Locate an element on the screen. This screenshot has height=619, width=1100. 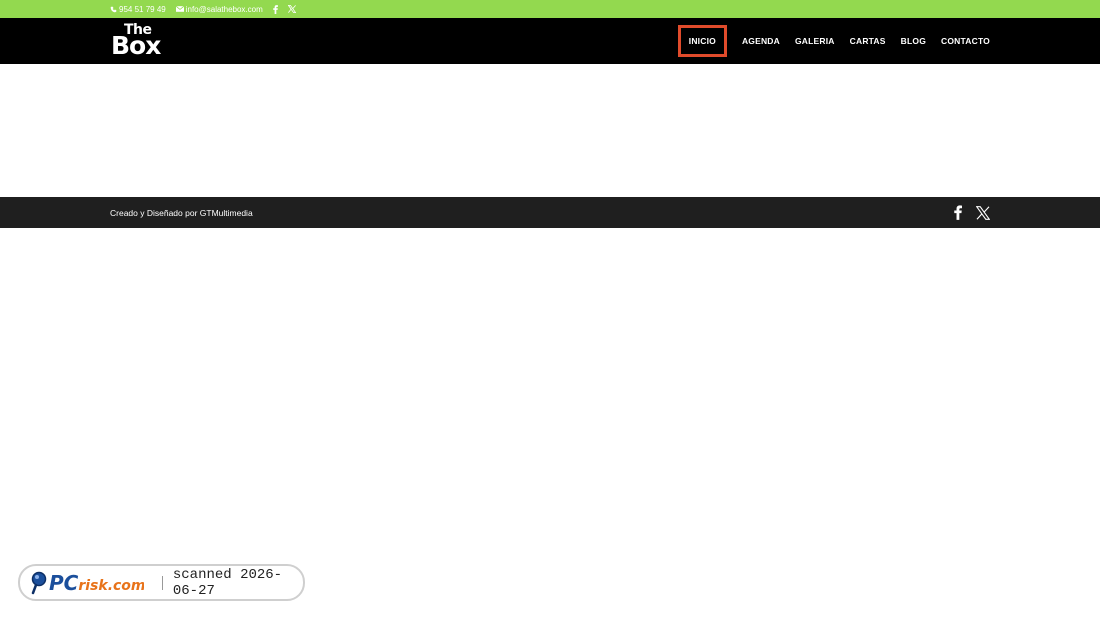
site-footer: Creado y Diseñado por GTMultimedia is located at coordinates (550, 212).